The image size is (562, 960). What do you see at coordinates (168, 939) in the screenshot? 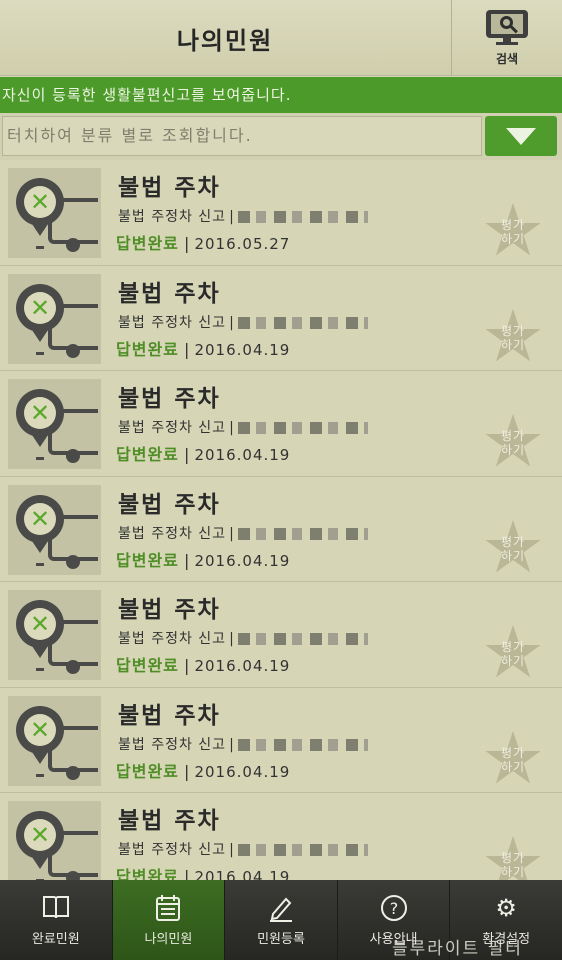
I see `nav-label: 나의민원` at bounding box center [168, 939].